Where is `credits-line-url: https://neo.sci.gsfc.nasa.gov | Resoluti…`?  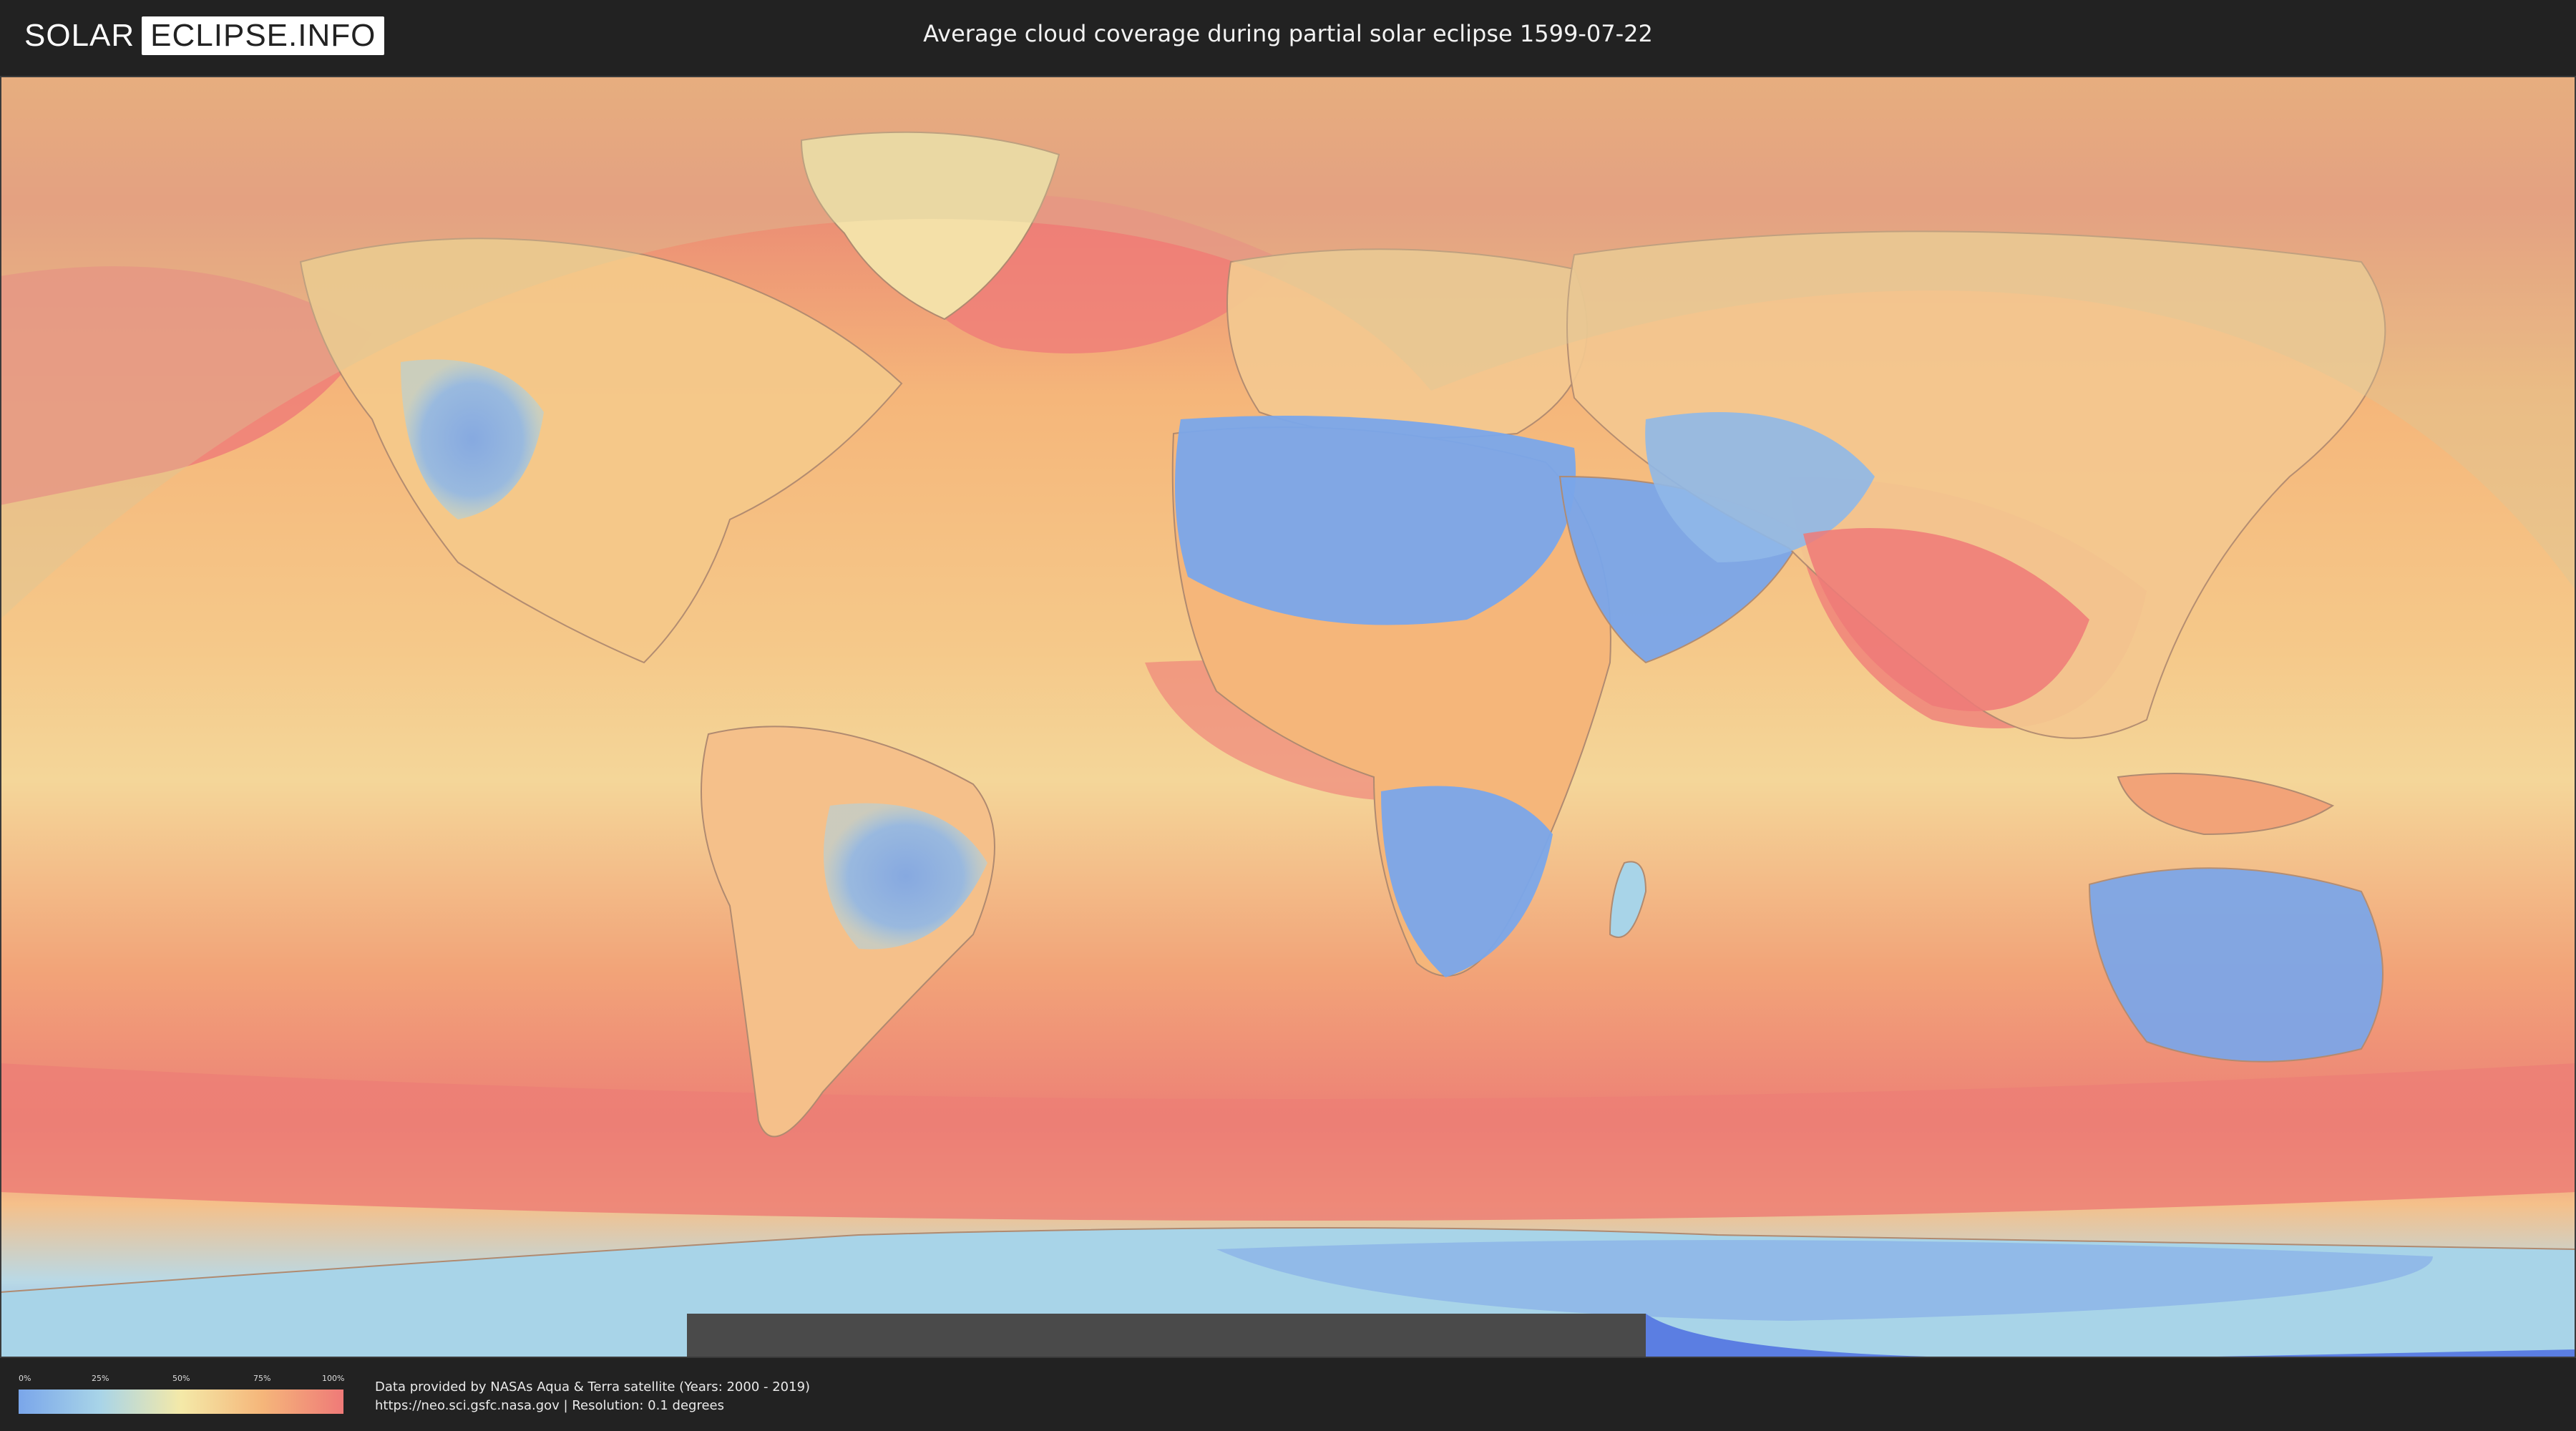
credits-line-url: https://neo.sci.gsfc.nasa.gov | Resoluti… is located at coordinates (549, 1405).